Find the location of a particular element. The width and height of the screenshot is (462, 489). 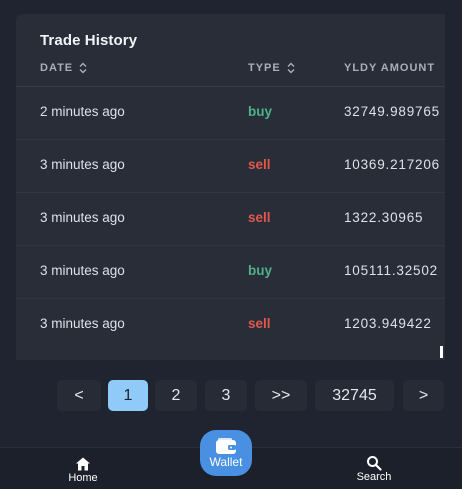

column-header-amount: YLDY AMOUNT is located at coordinates (389, 68).